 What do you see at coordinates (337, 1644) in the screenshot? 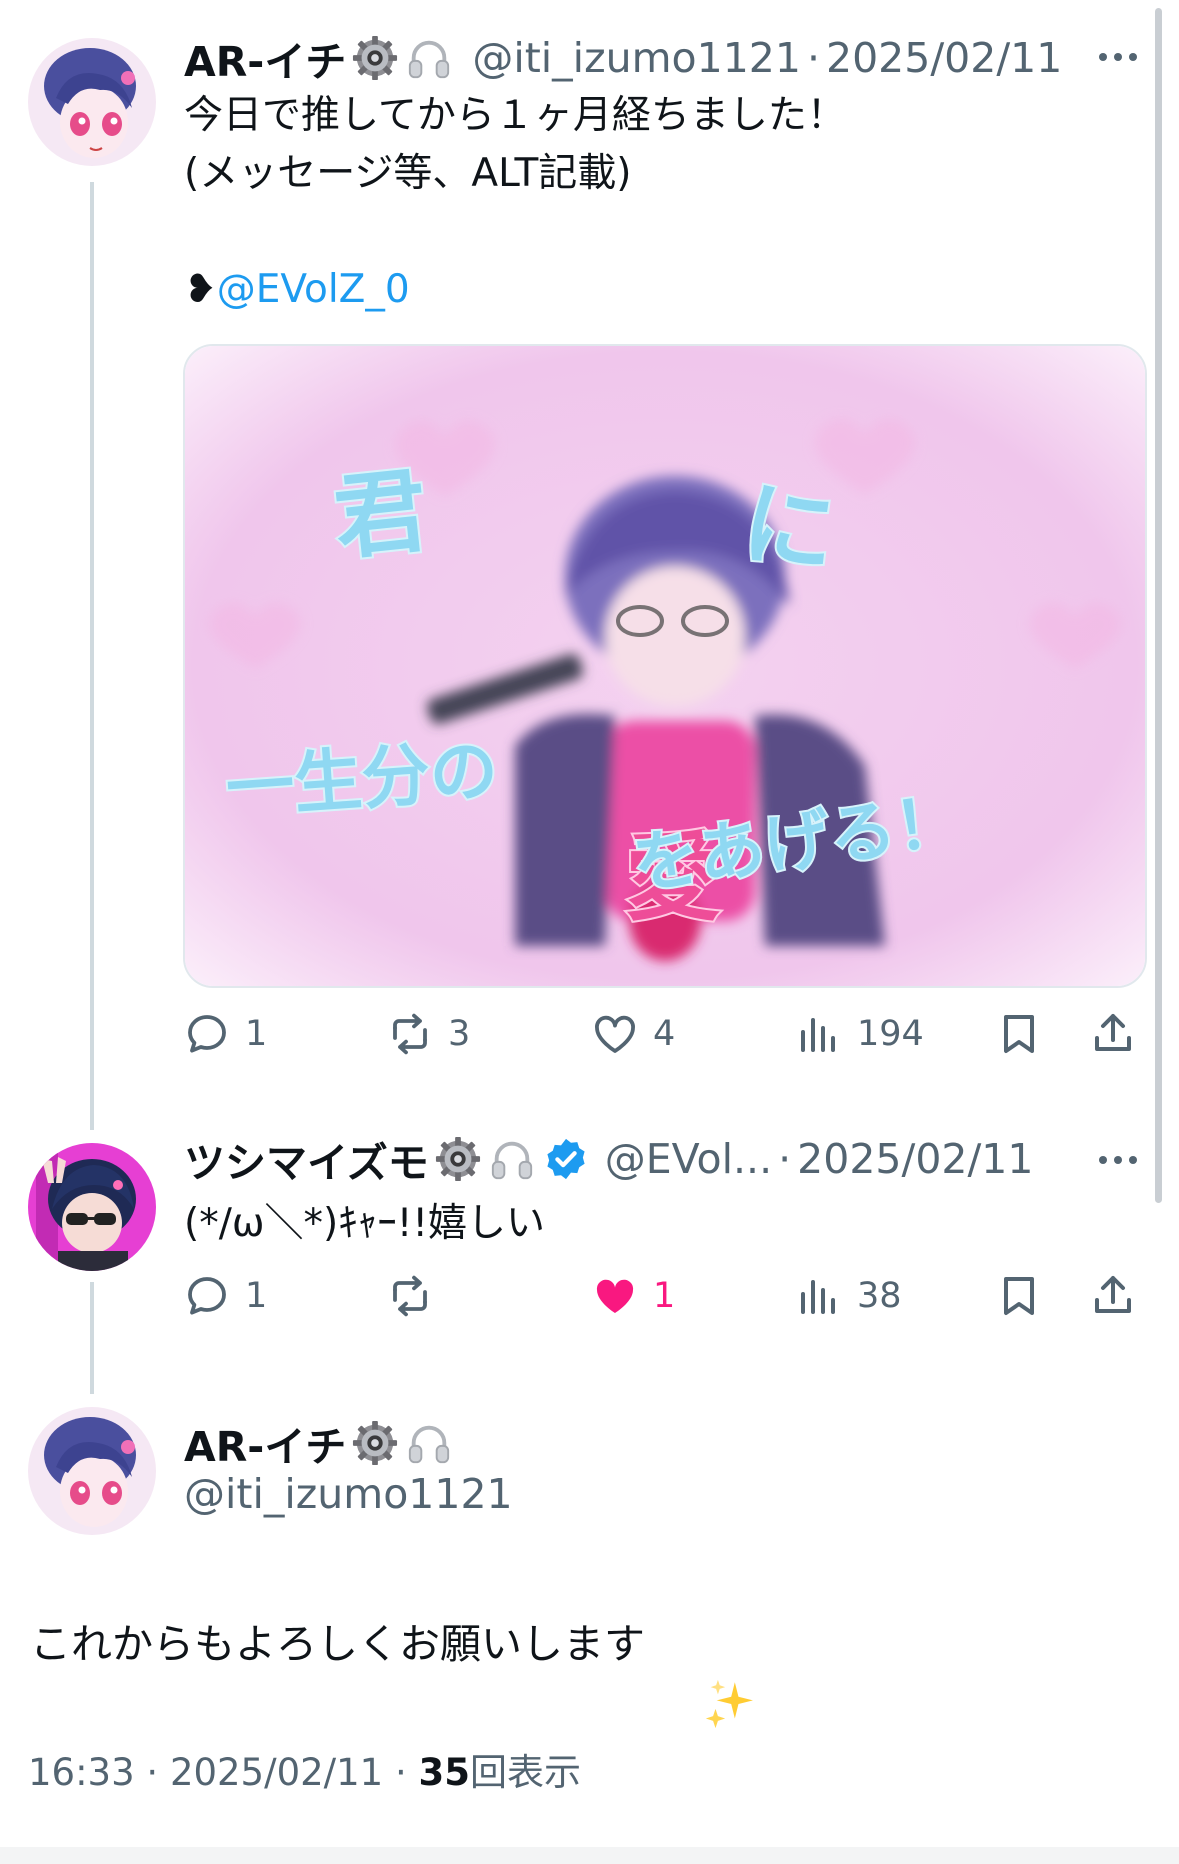
I see `main-tweet-text: これからもよろしくお願いします` at bounding box center [337, 1644].